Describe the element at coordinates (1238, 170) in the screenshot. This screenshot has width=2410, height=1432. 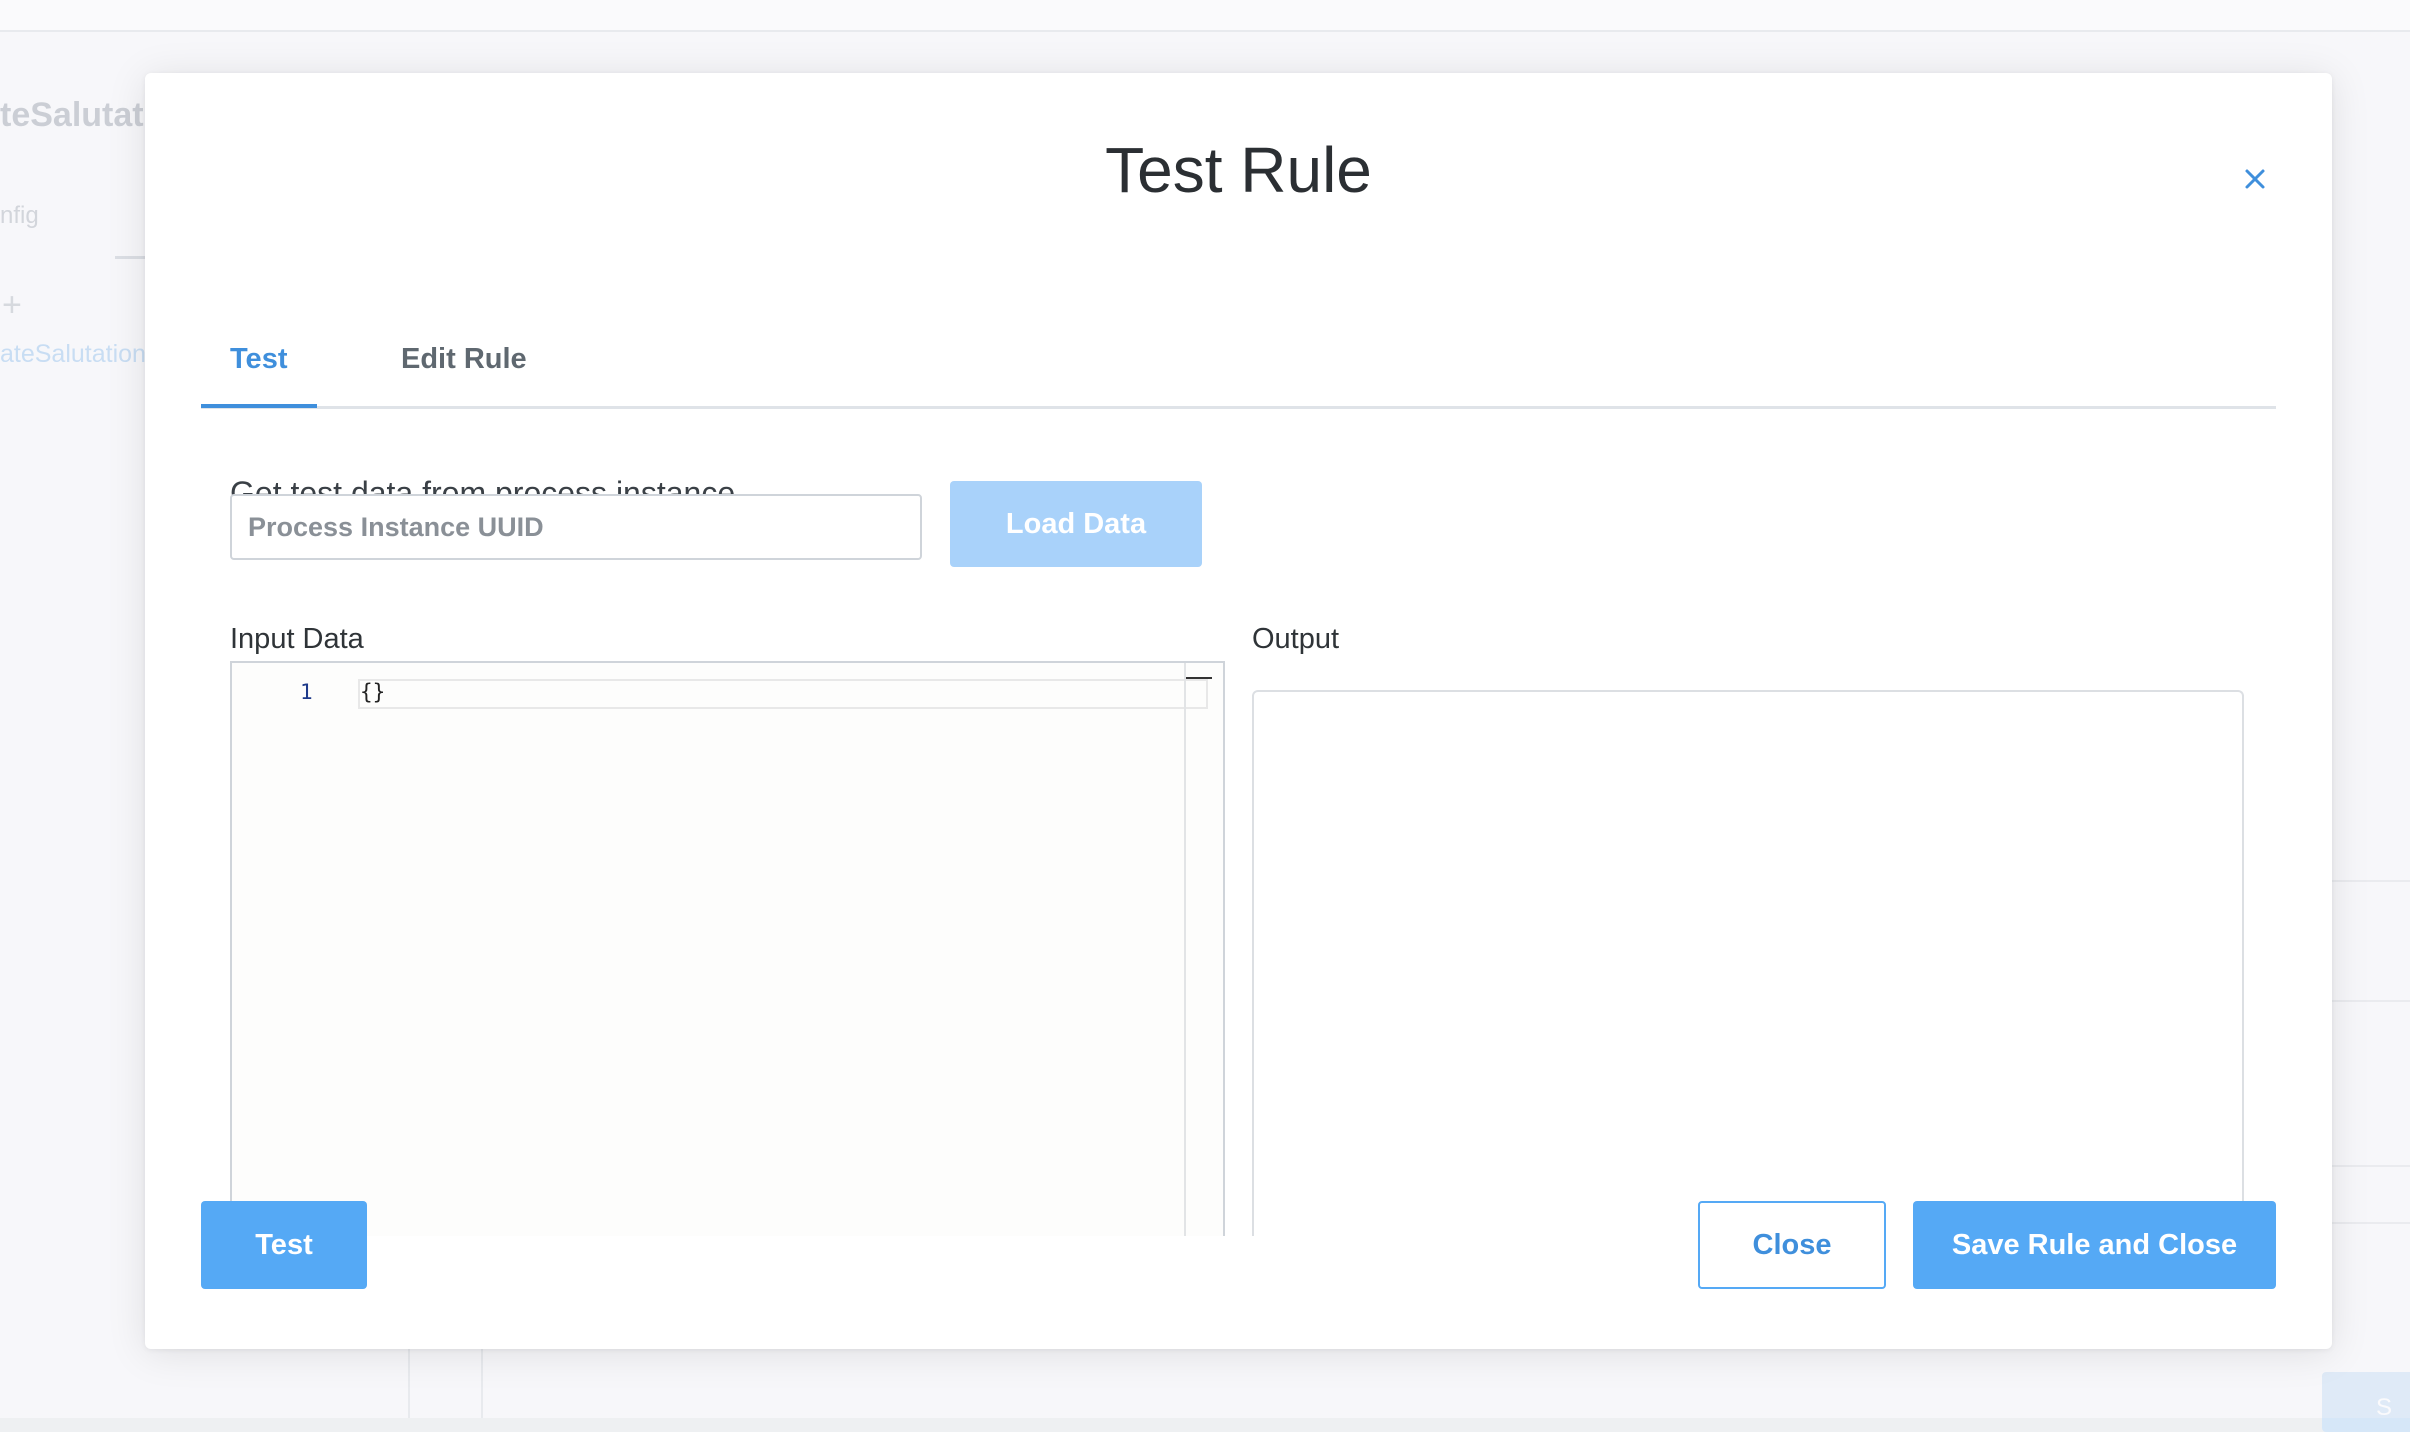
I see `dialog-title: Test Rule` at that location.